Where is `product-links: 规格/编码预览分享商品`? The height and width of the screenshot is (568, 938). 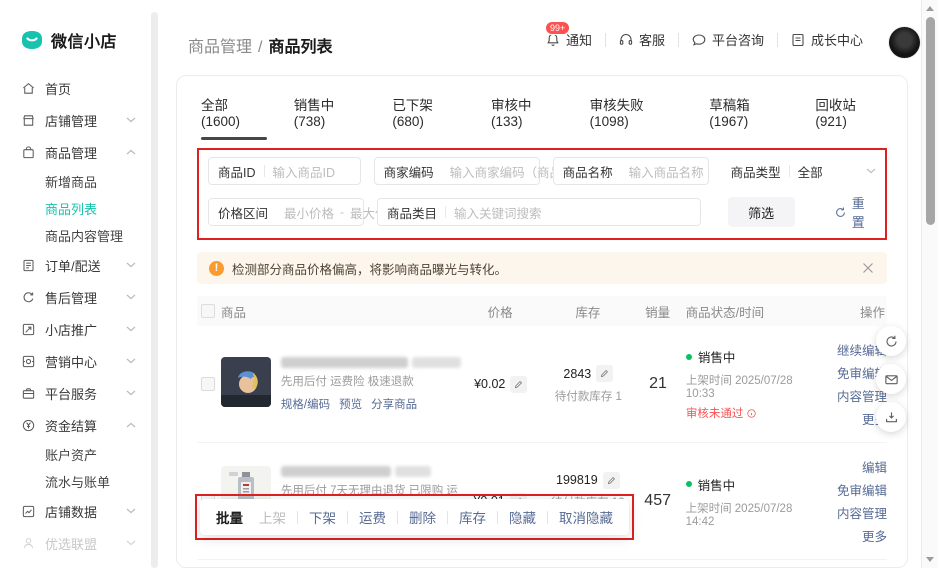 product-links: 规格/编码预览分享商品 is located at coordinates (371, 404).